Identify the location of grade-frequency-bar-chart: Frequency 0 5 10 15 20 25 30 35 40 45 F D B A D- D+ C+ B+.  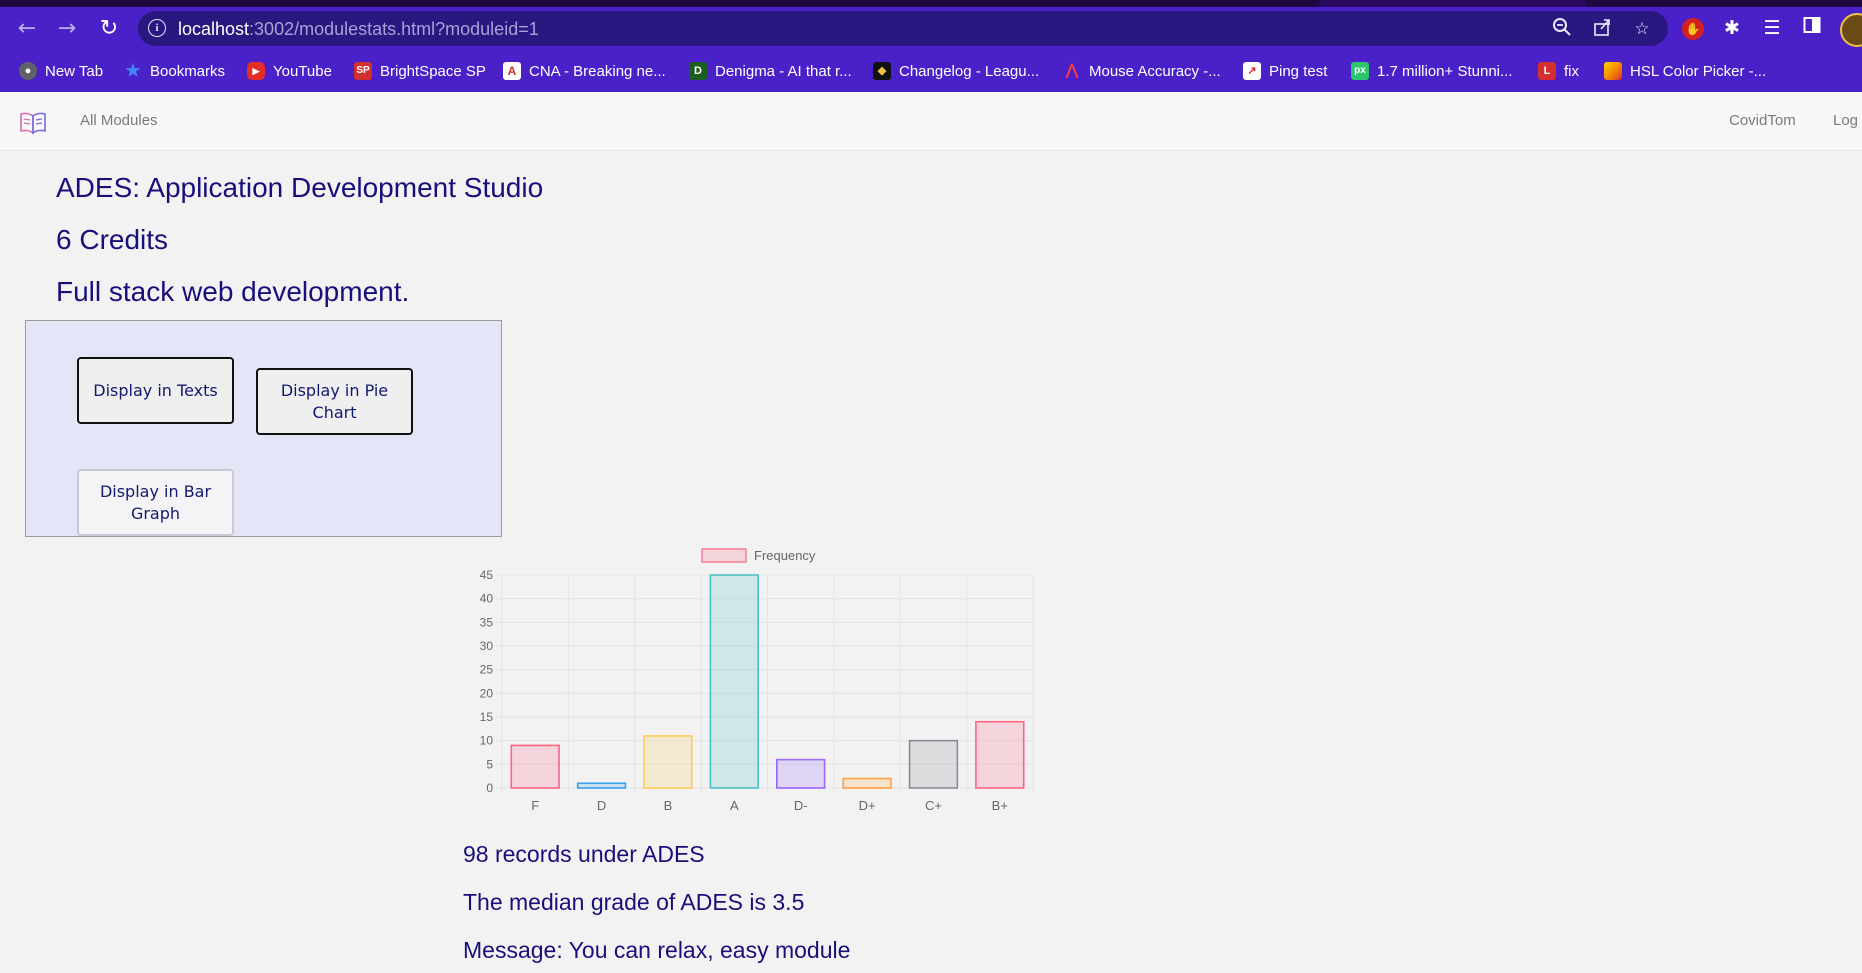
(757, 680).